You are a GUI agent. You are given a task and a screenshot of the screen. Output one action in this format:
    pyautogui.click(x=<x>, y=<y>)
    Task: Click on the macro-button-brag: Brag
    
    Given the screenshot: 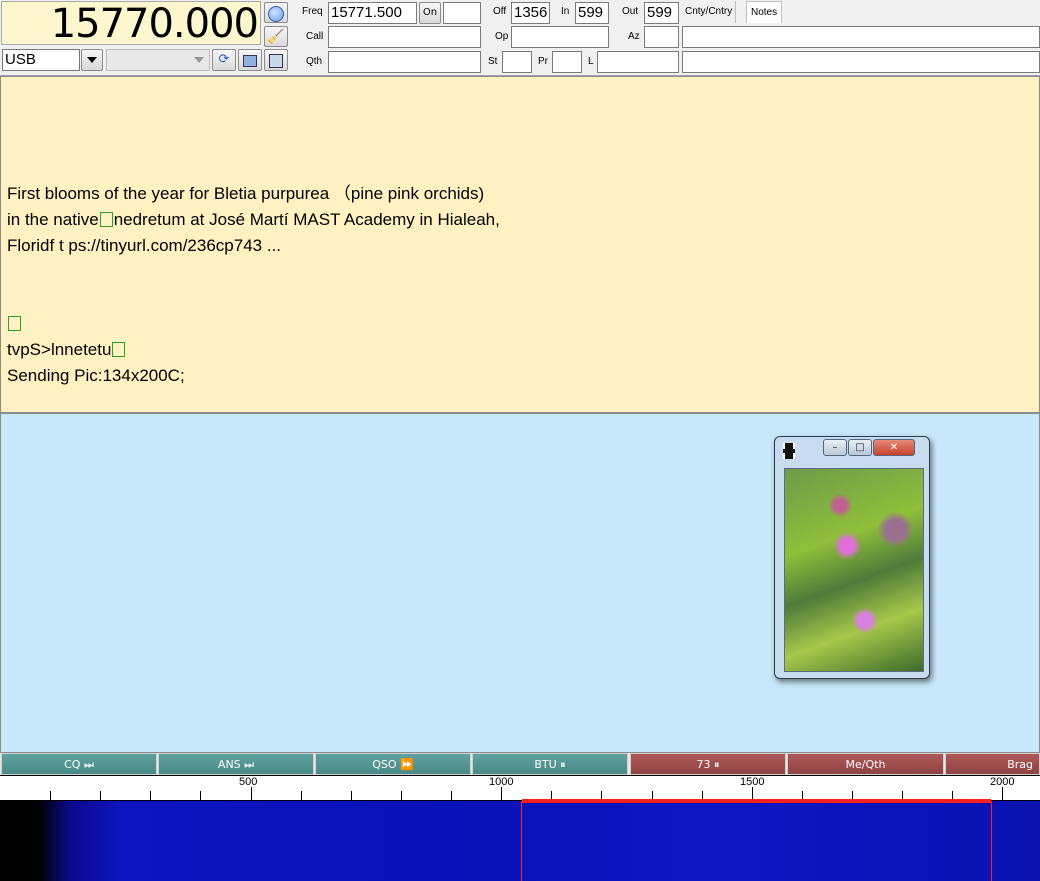 What is the action you would take?
    pyautogui.click(x=992, y=764)
    